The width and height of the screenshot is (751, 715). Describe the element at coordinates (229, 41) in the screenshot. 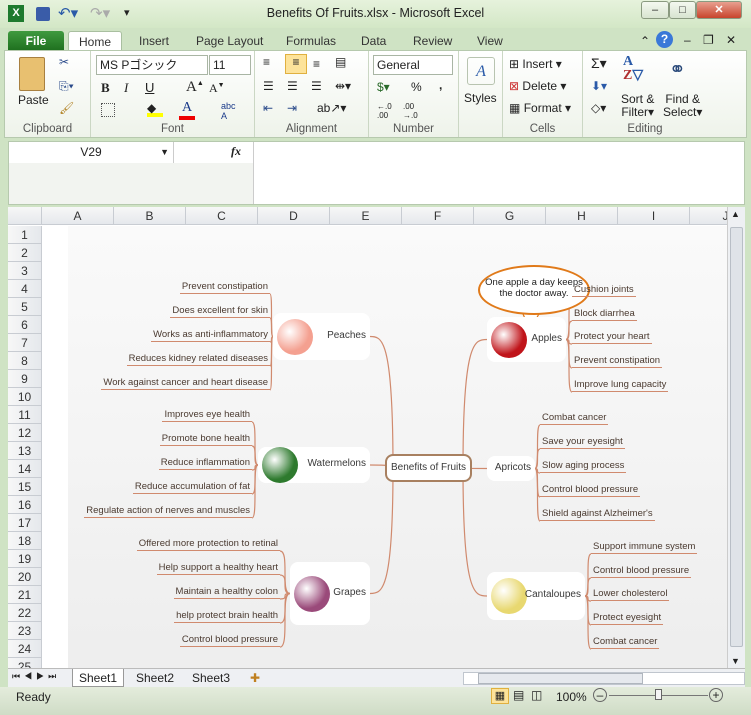

I see `tab-page-layout: Page Layout` at that location.